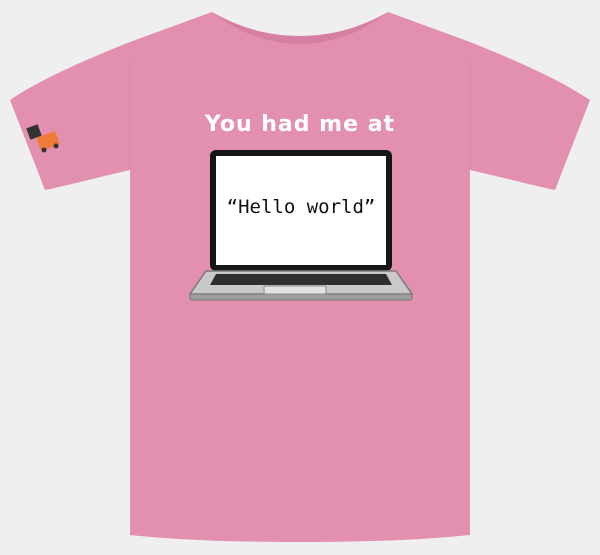 This screenshot has width=600, height=555. Describe the element at coordinates (295, 290) in the screenshot. I see `laptop-touchpad` at that location.